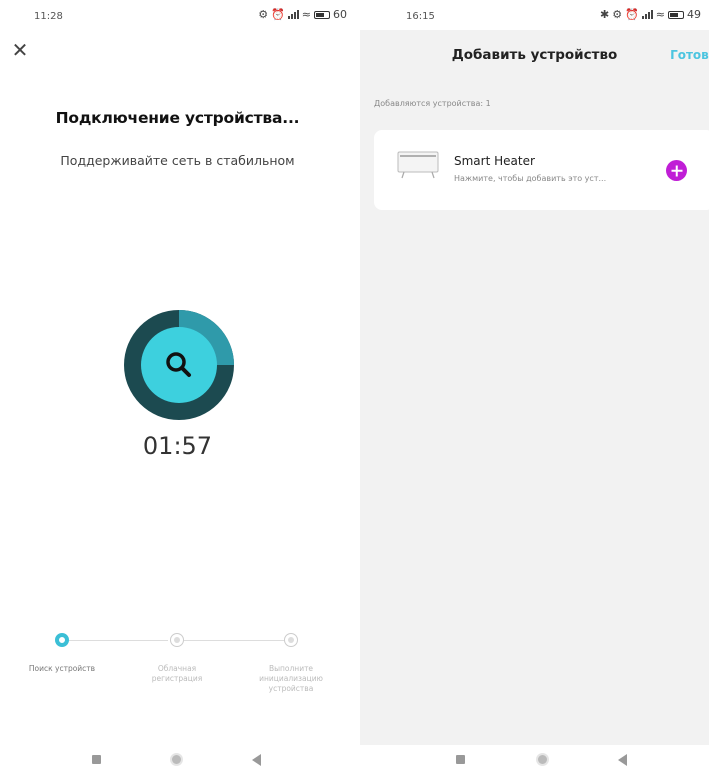 This screenshot has height=771, width=709. What do you see at coordinates (291, 678) in the screenshot?
I see `step-3-label: Выполните инициализацию устройства` at bounding box center [291, 678].